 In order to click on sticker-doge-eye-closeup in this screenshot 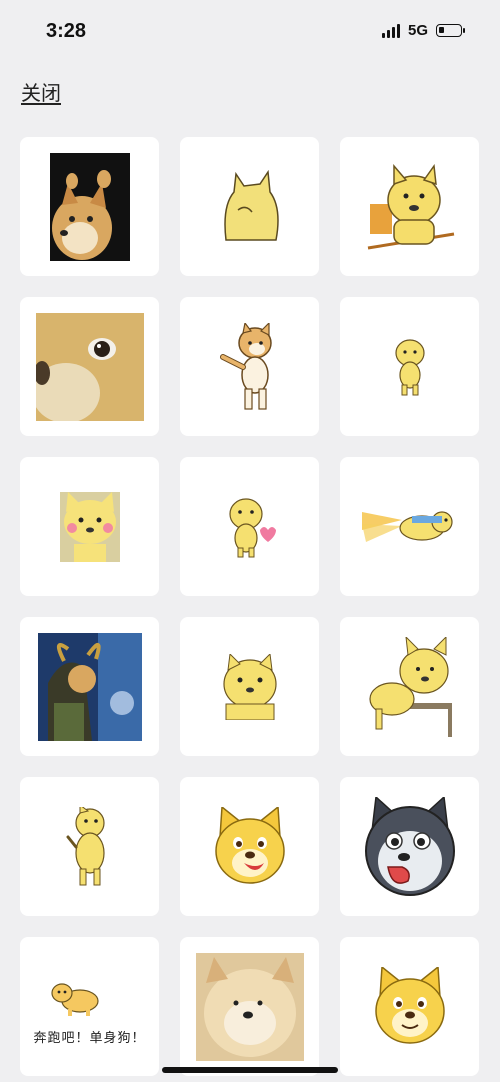, I will do `click(89, 366)`.